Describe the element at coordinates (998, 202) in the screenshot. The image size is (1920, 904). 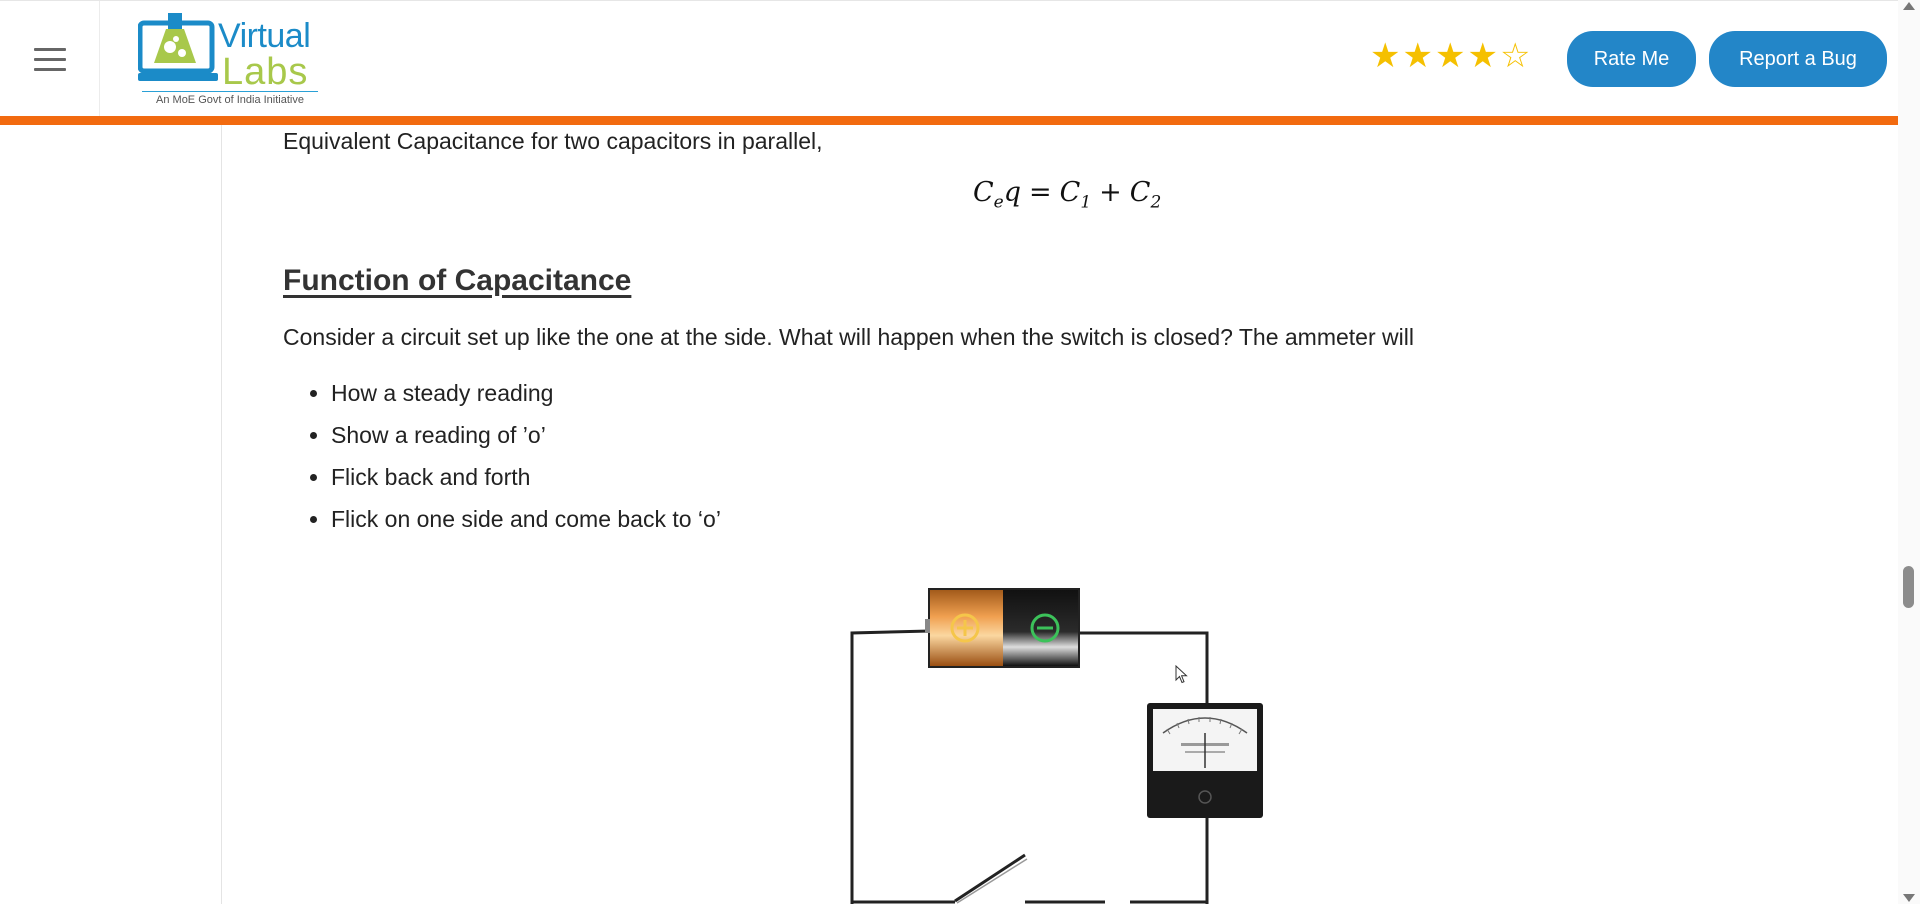
I see `formula-lhs-sub: e` at that location.